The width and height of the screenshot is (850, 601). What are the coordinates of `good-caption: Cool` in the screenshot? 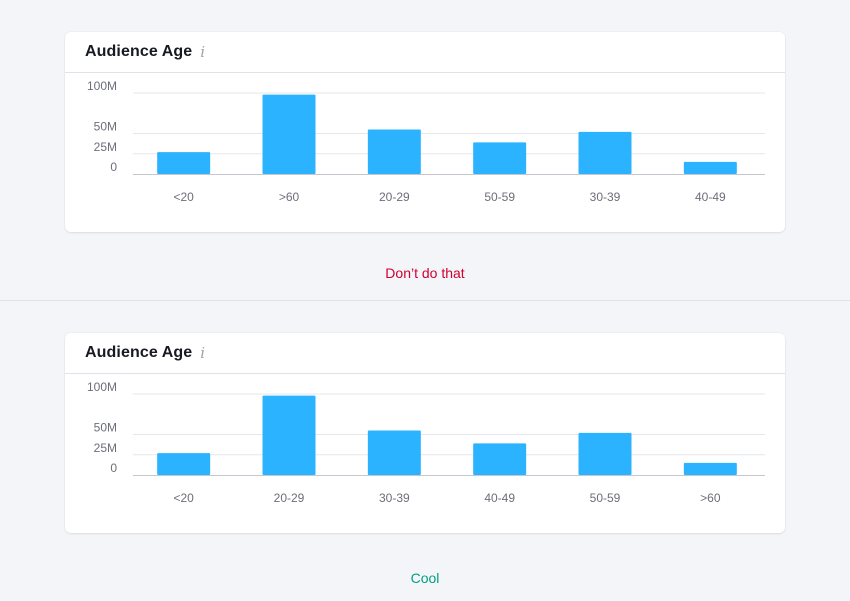 It's located at (425, 578).